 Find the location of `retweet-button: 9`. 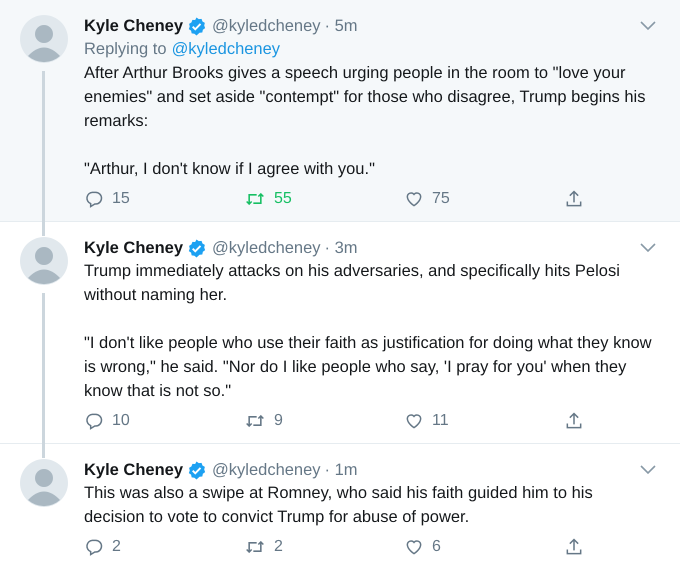

retweet-button: 9 is located at coordinates (324, 421).